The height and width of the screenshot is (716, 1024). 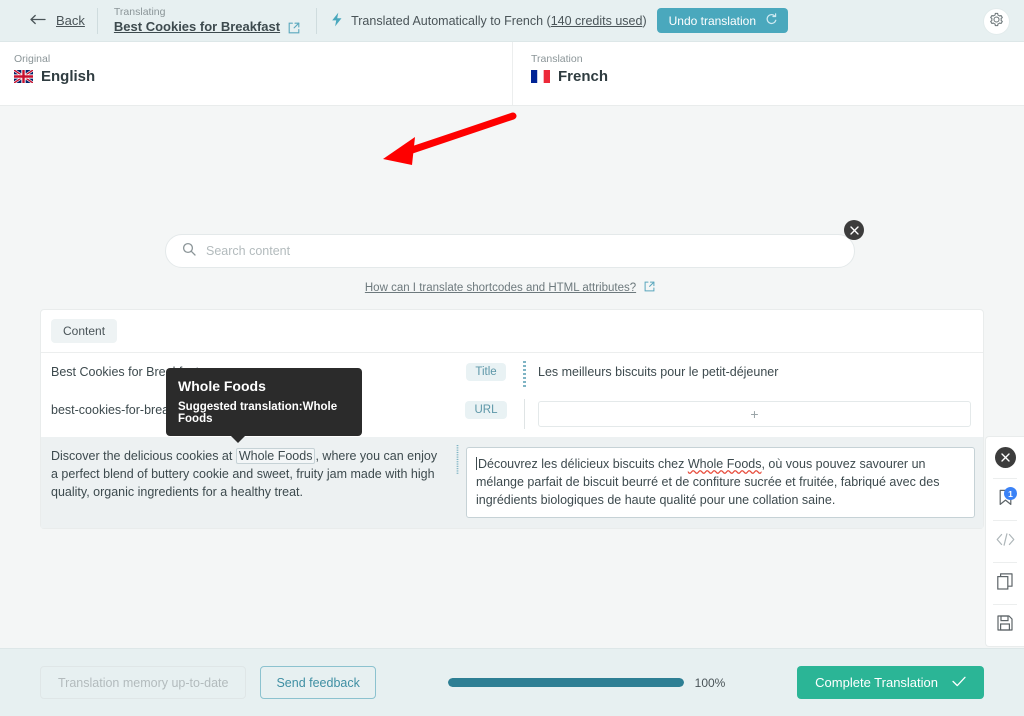 I want to click on translation-memory-status-button: Translation memory up-to-date, so click(x=143, y=682).